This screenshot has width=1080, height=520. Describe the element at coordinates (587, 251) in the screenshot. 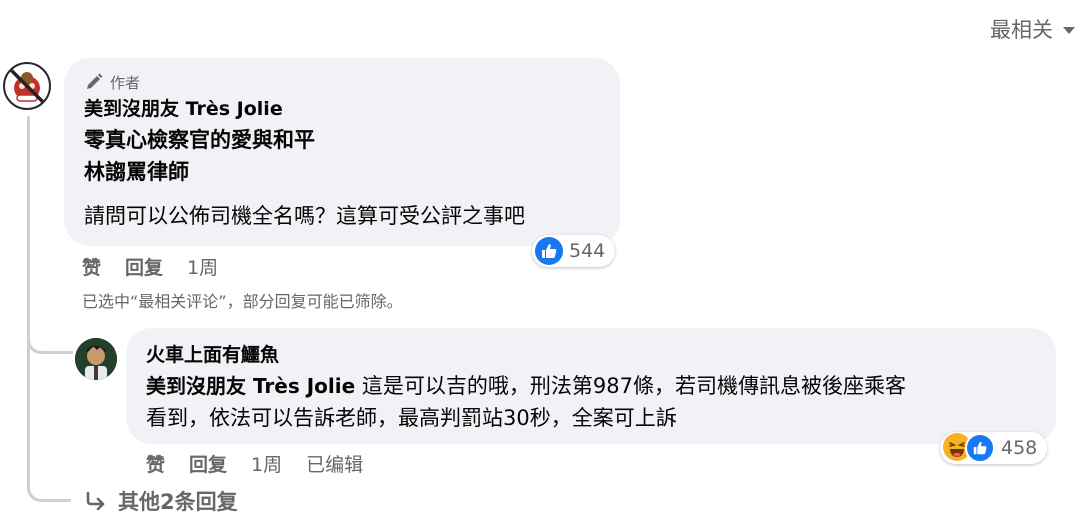

I see `reaction-count: 544` at that location.